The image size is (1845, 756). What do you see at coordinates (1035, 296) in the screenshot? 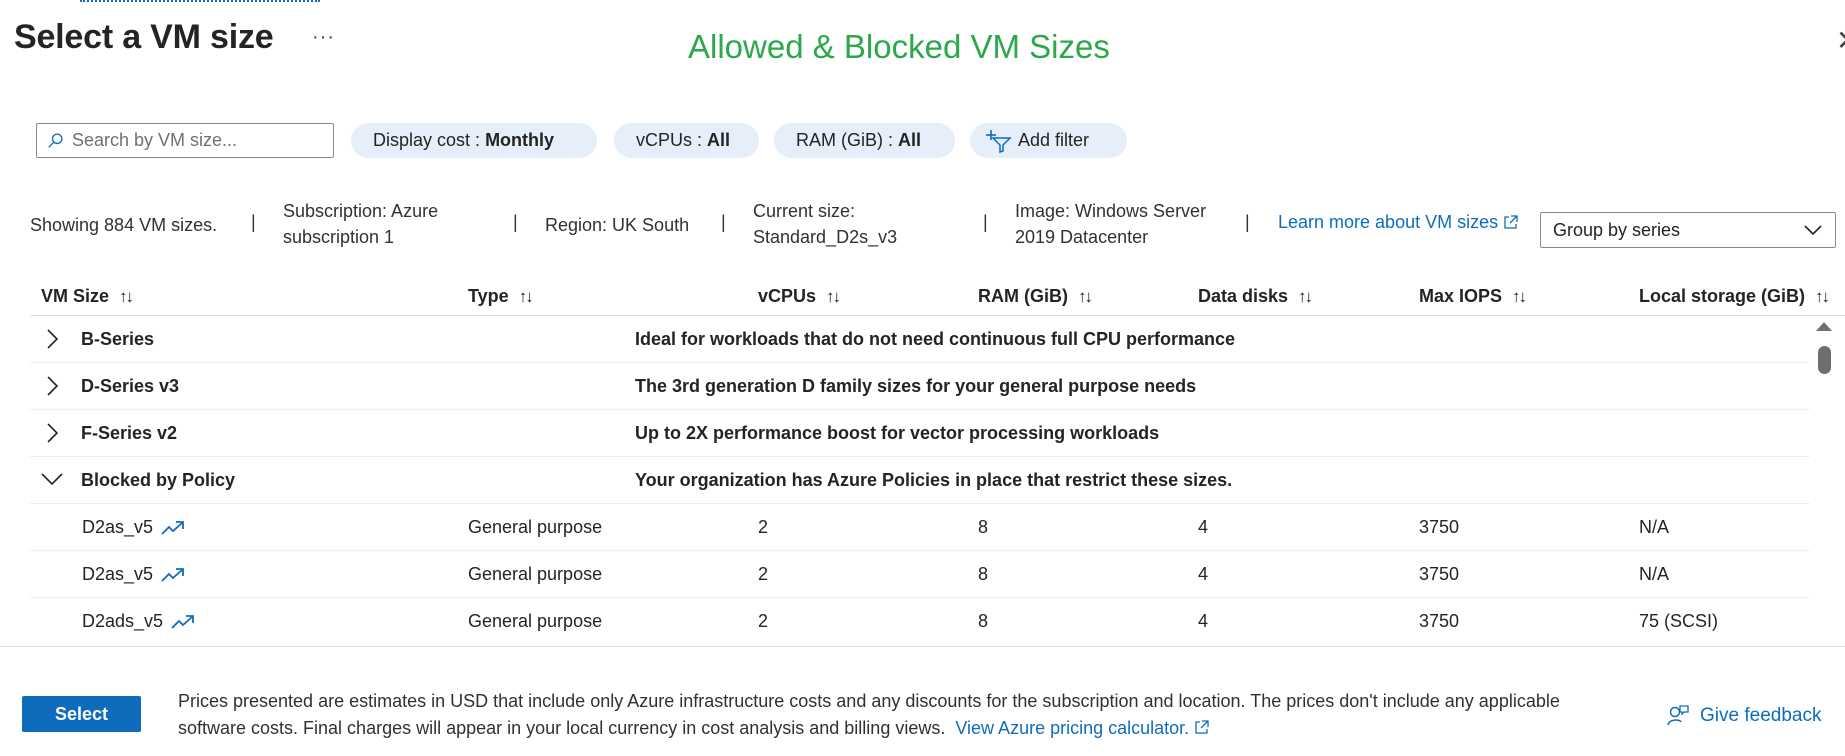
I see `column-header-ram: RAM (GiB) ↑↓` at bounding box center [1035, 296].